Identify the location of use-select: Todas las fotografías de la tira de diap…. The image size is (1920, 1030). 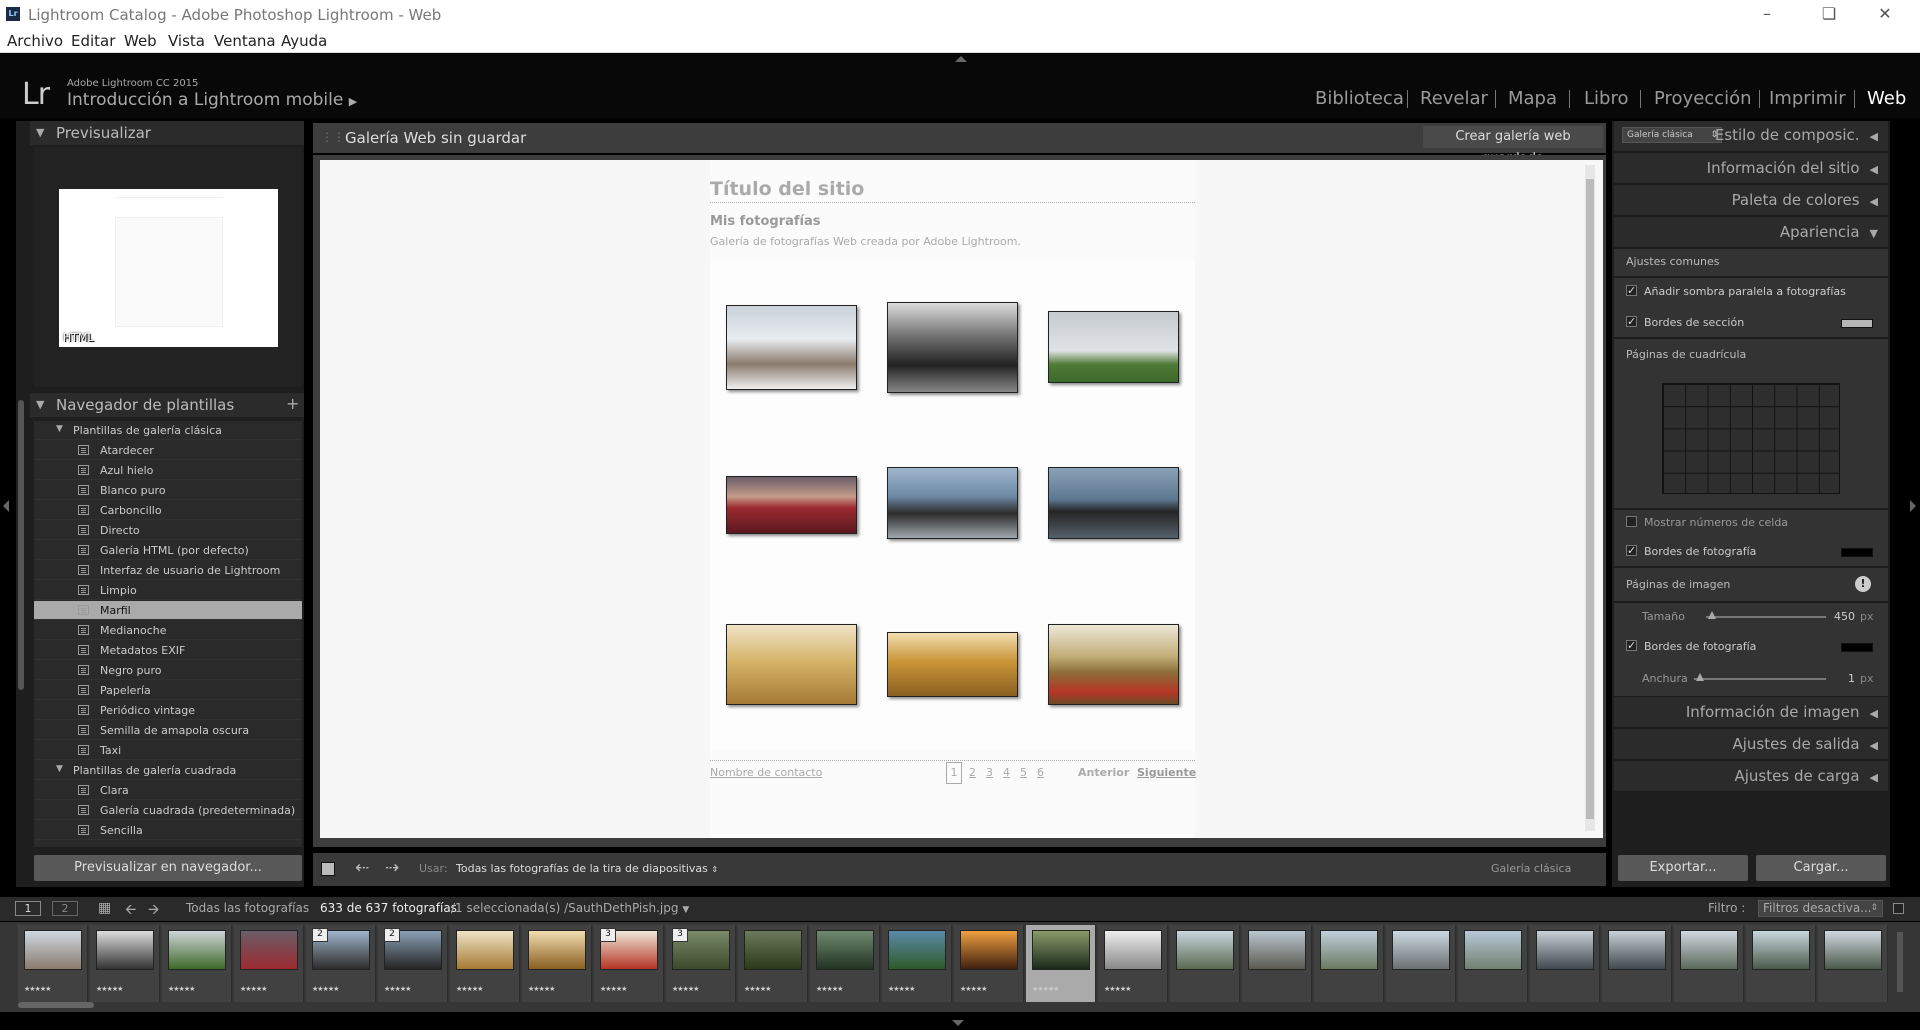
(587, 868).